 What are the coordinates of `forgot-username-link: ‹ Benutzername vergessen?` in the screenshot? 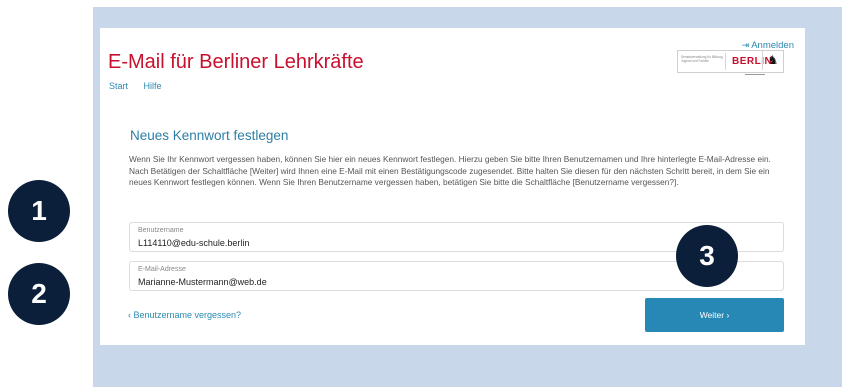 It's located at (184, 315).